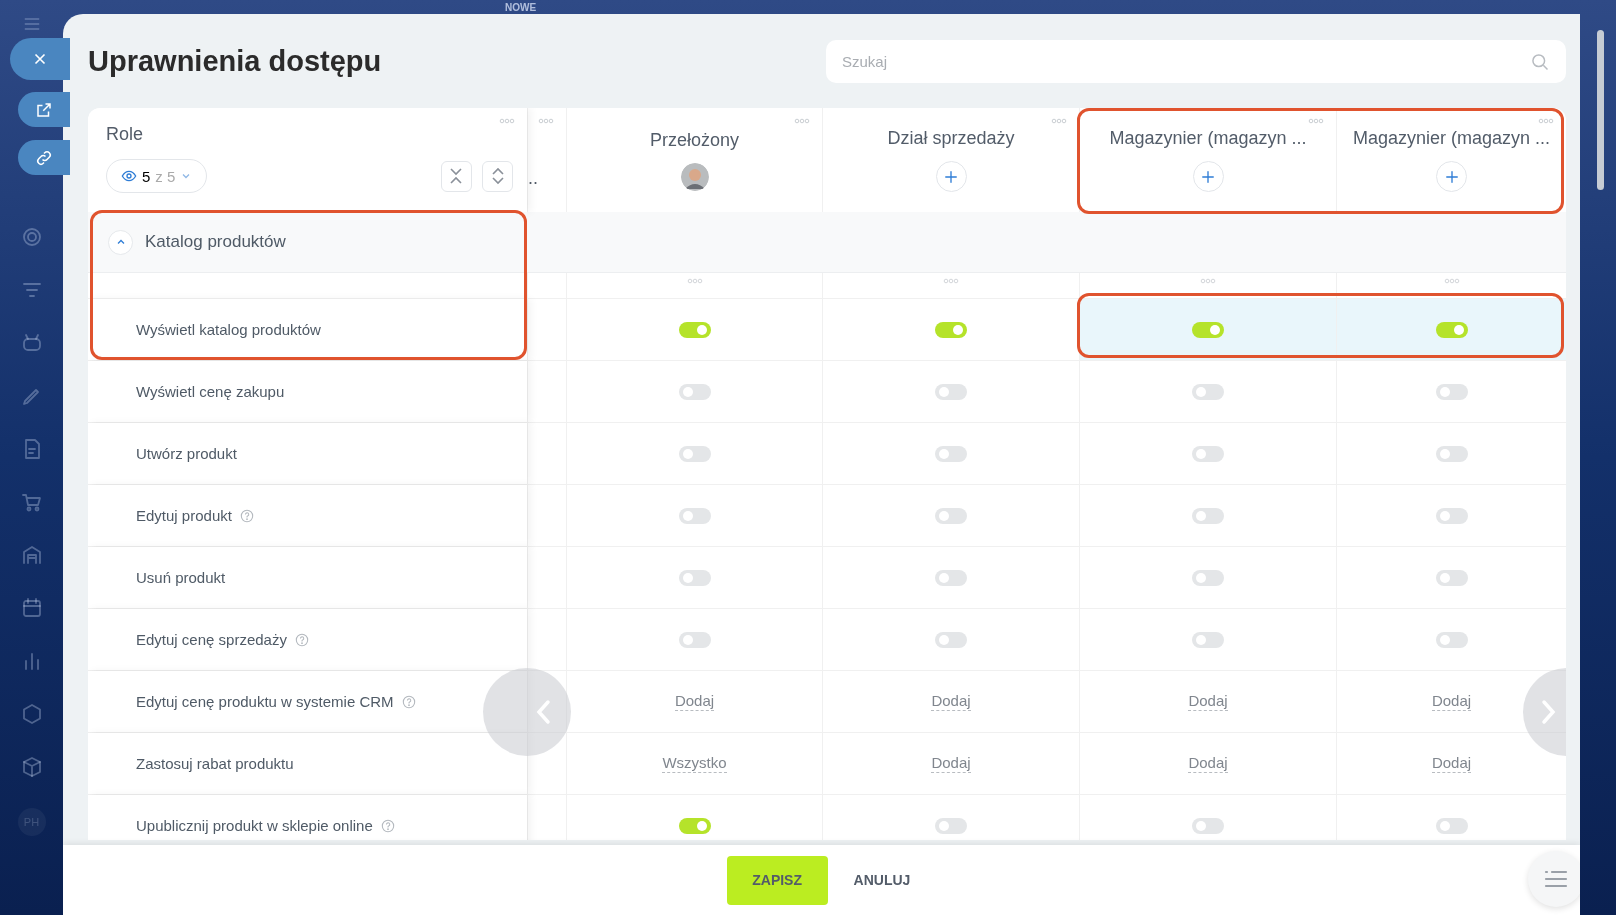  What do you see at coordinates (254, 825) in the screenshot?
I see `permission-label: Upublicznij produkt w sklepie online` at bounding box center [254, 825].